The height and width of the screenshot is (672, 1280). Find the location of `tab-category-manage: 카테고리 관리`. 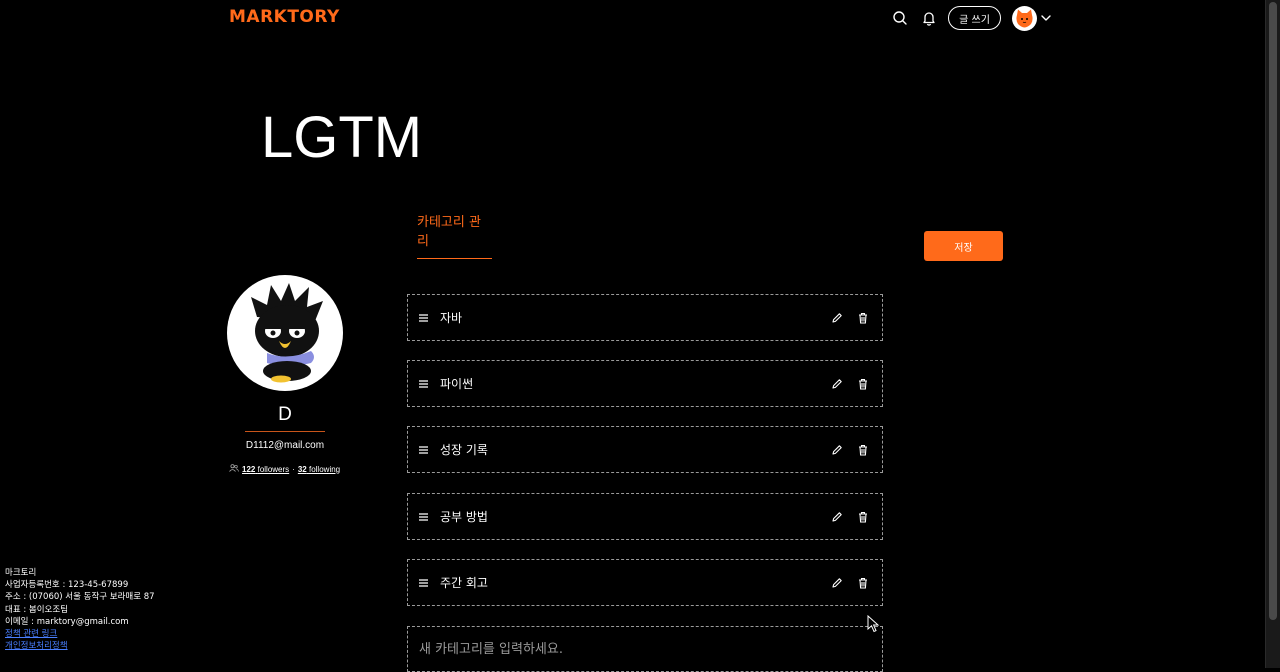

tab-category-manage: 카테고리 관리 is located at coordinates (454, 235).